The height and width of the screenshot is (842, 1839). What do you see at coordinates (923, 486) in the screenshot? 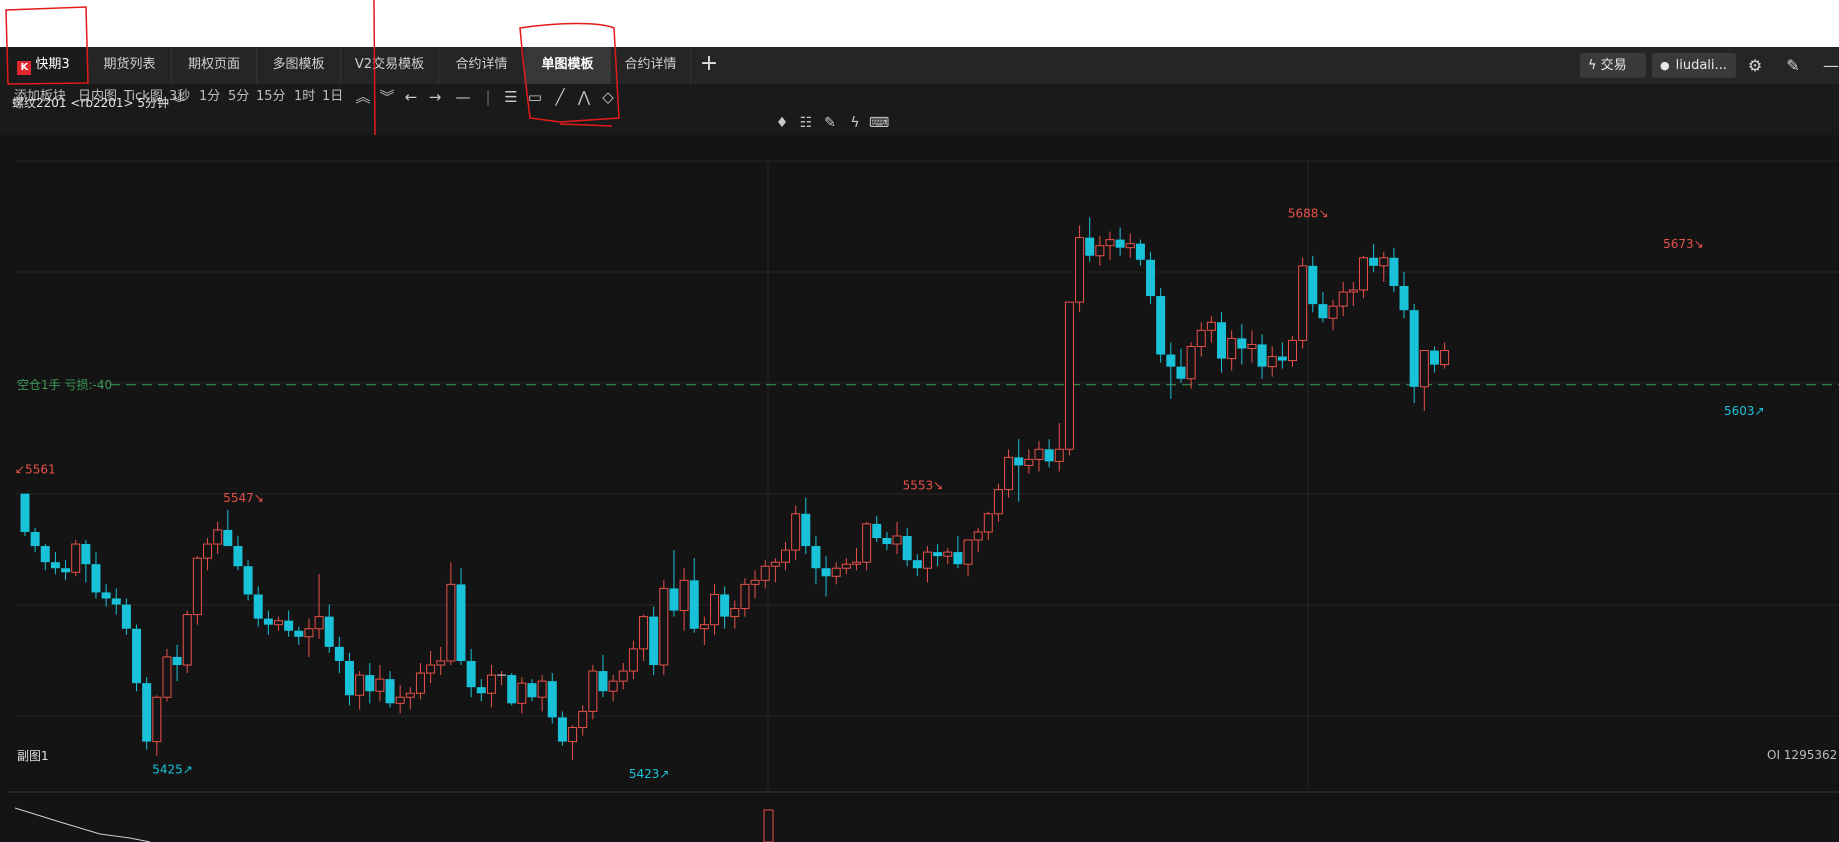
I see `high-label: 5553↘` at bounding box center [923, 486].